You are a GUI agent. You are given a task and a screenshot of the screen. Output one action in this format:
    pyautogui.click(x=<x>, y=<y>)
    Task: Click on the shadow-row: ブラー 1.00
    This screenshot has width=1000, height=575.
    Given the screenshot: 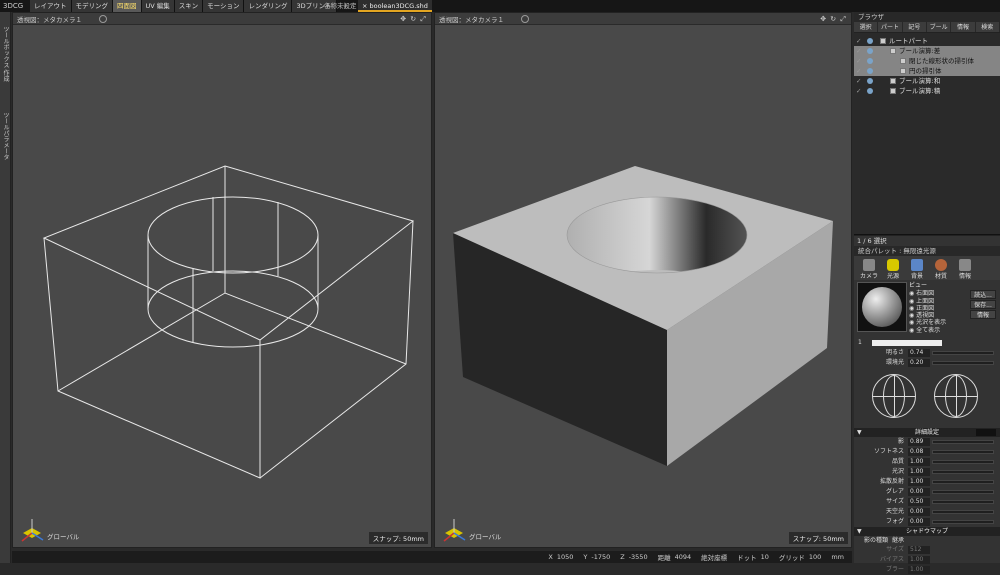 What is the action you would take?
    pyautogui.click(x=927, y=570)
    